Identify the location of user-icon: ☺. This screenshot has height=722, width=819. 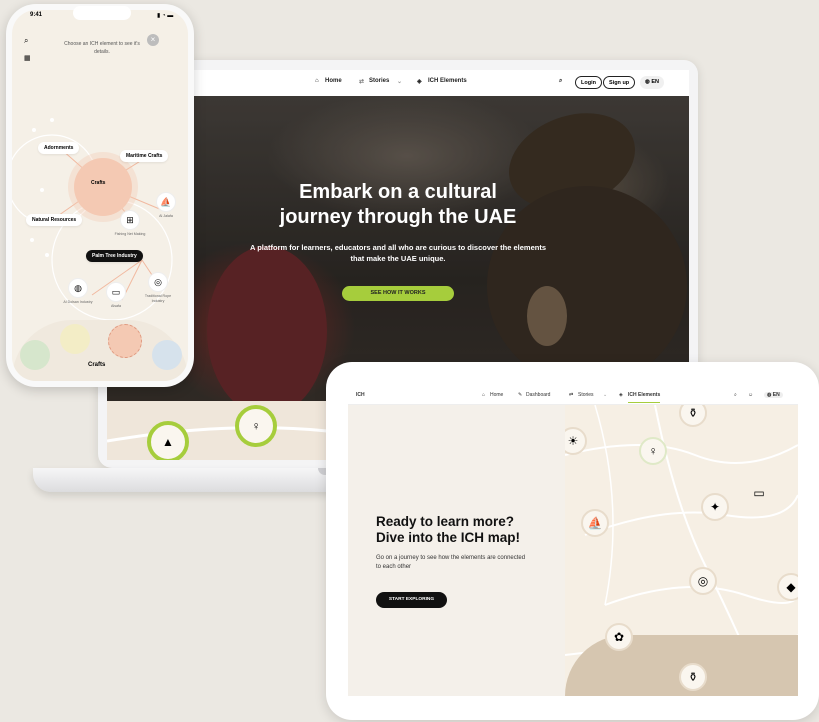
(750, 395).